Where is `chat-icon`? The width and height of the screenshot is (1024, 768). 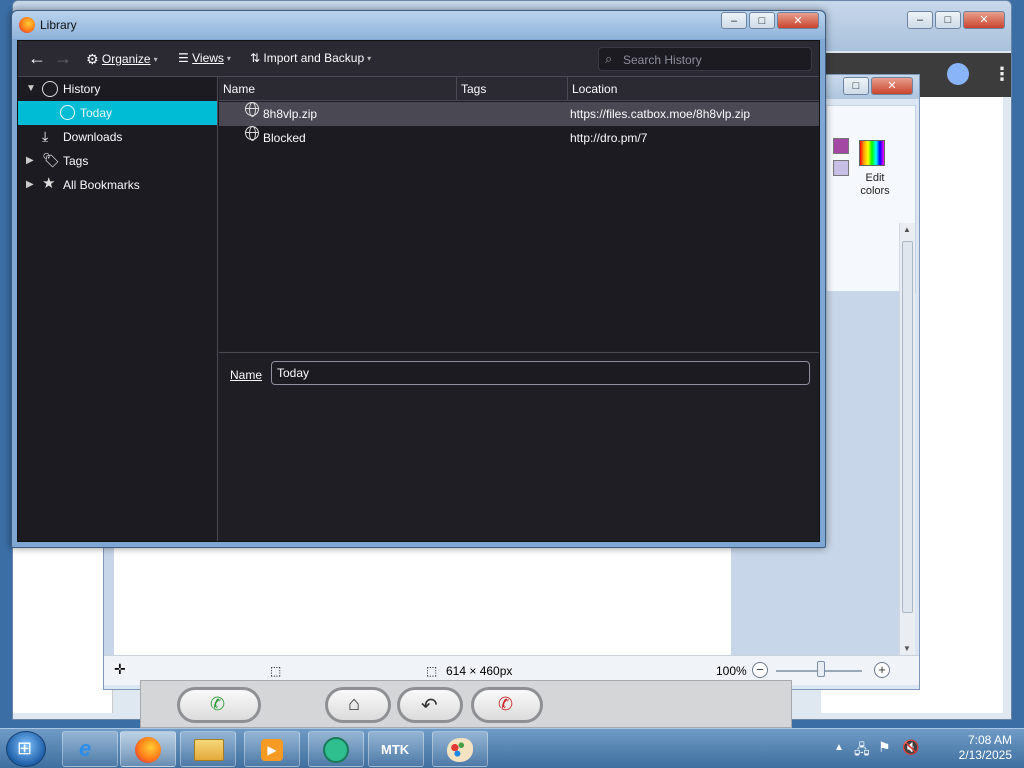 chat-icon is located at coordinates (336, 750).